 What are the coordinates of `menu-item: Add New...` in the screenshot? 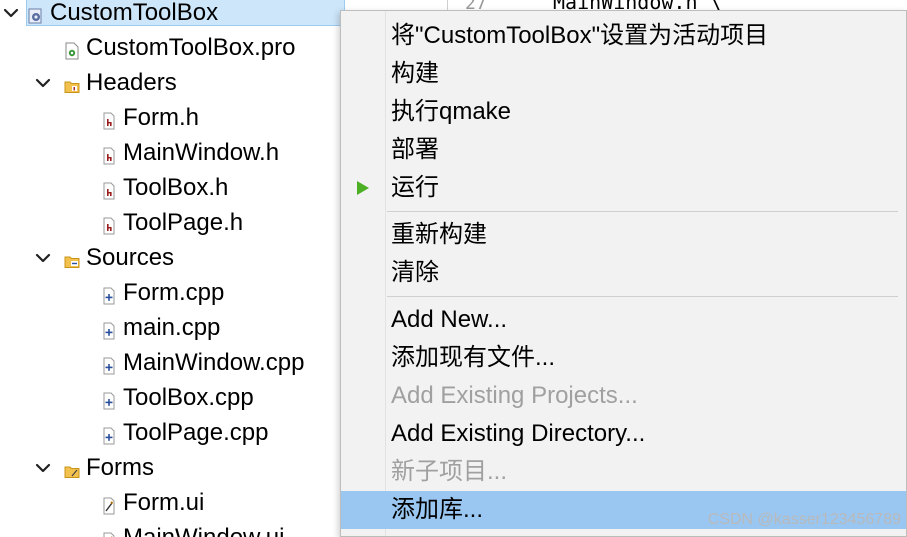 It's located at (623, 320).